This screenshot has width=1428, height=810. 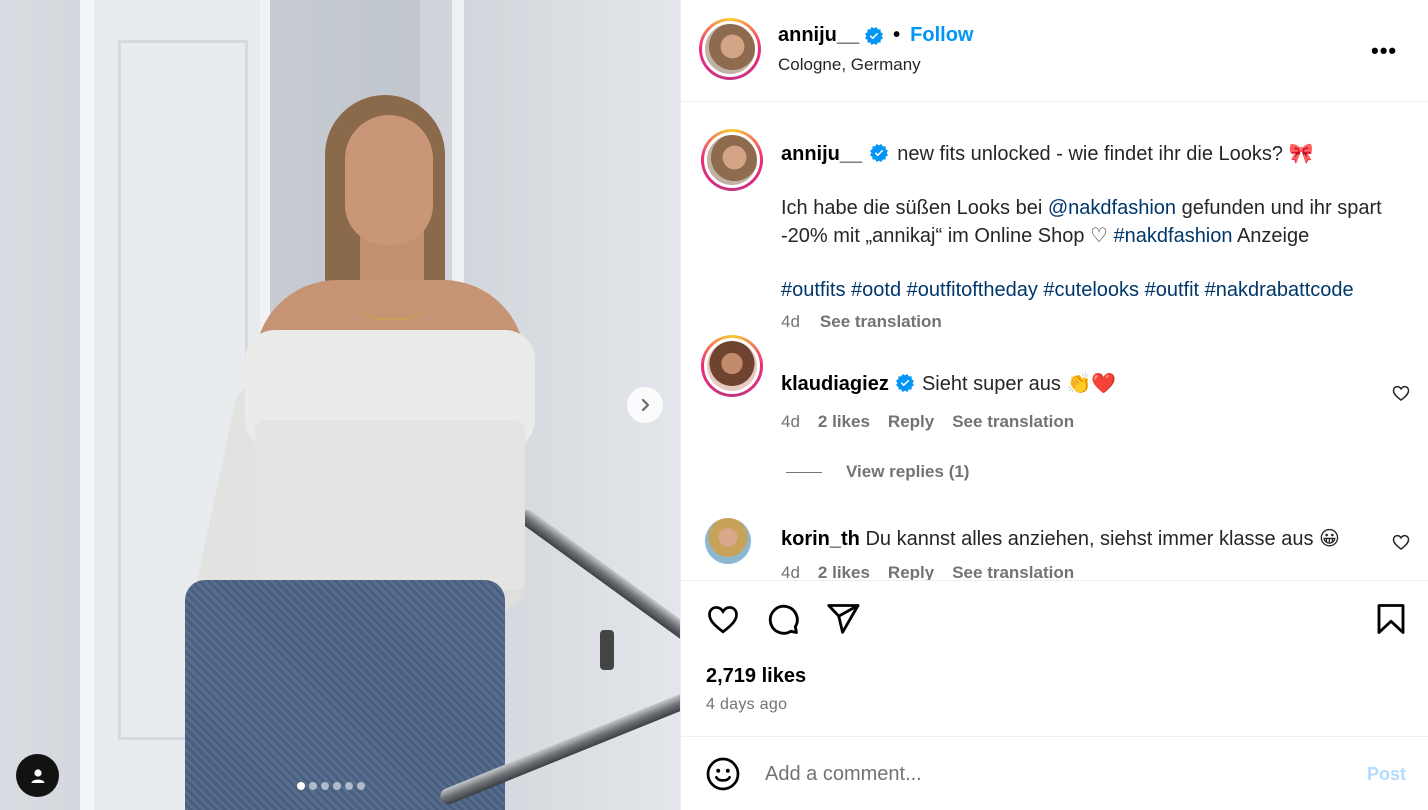 I want to click on post-header: anniju__ • Follow Cologne, Germany •••, so click(x=1054, y=51).